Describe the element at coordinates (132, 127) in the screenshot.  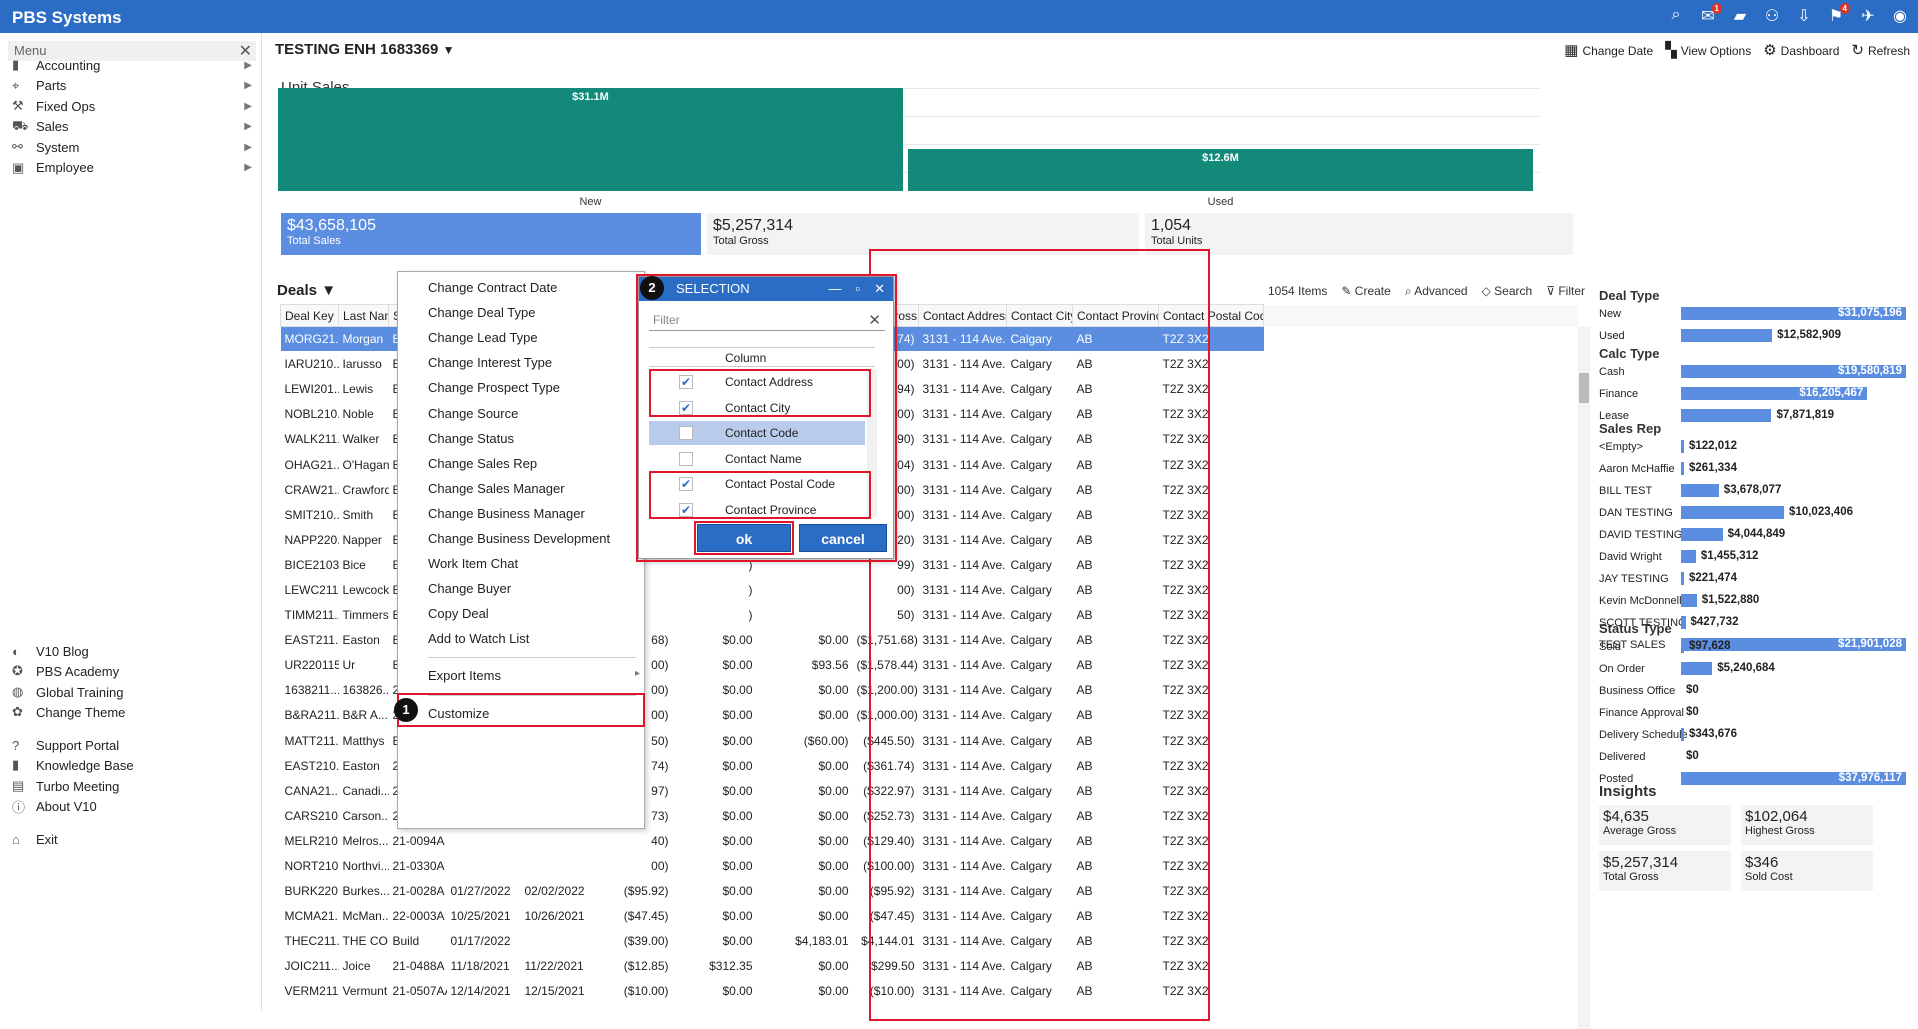
I see `sidebar-item-sales: ⛟ Sales ▶` at that location.